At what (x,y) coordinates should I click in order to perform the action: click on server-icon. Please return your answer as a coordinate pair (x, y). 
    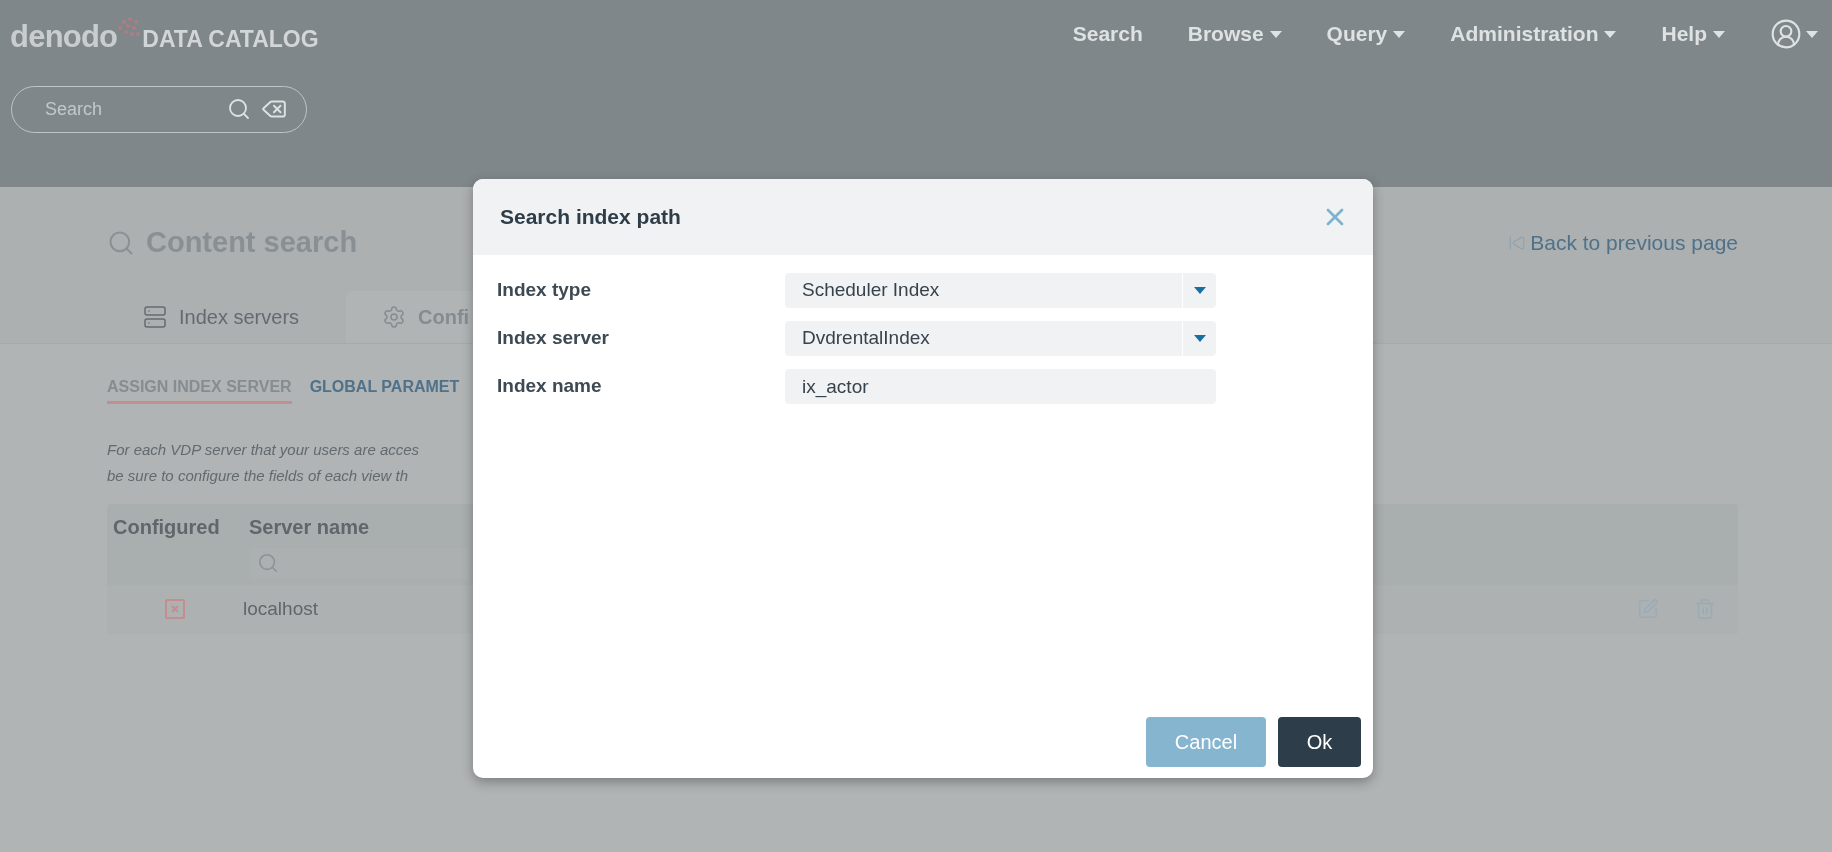
    Looking at the image, I should click on (155, 316).